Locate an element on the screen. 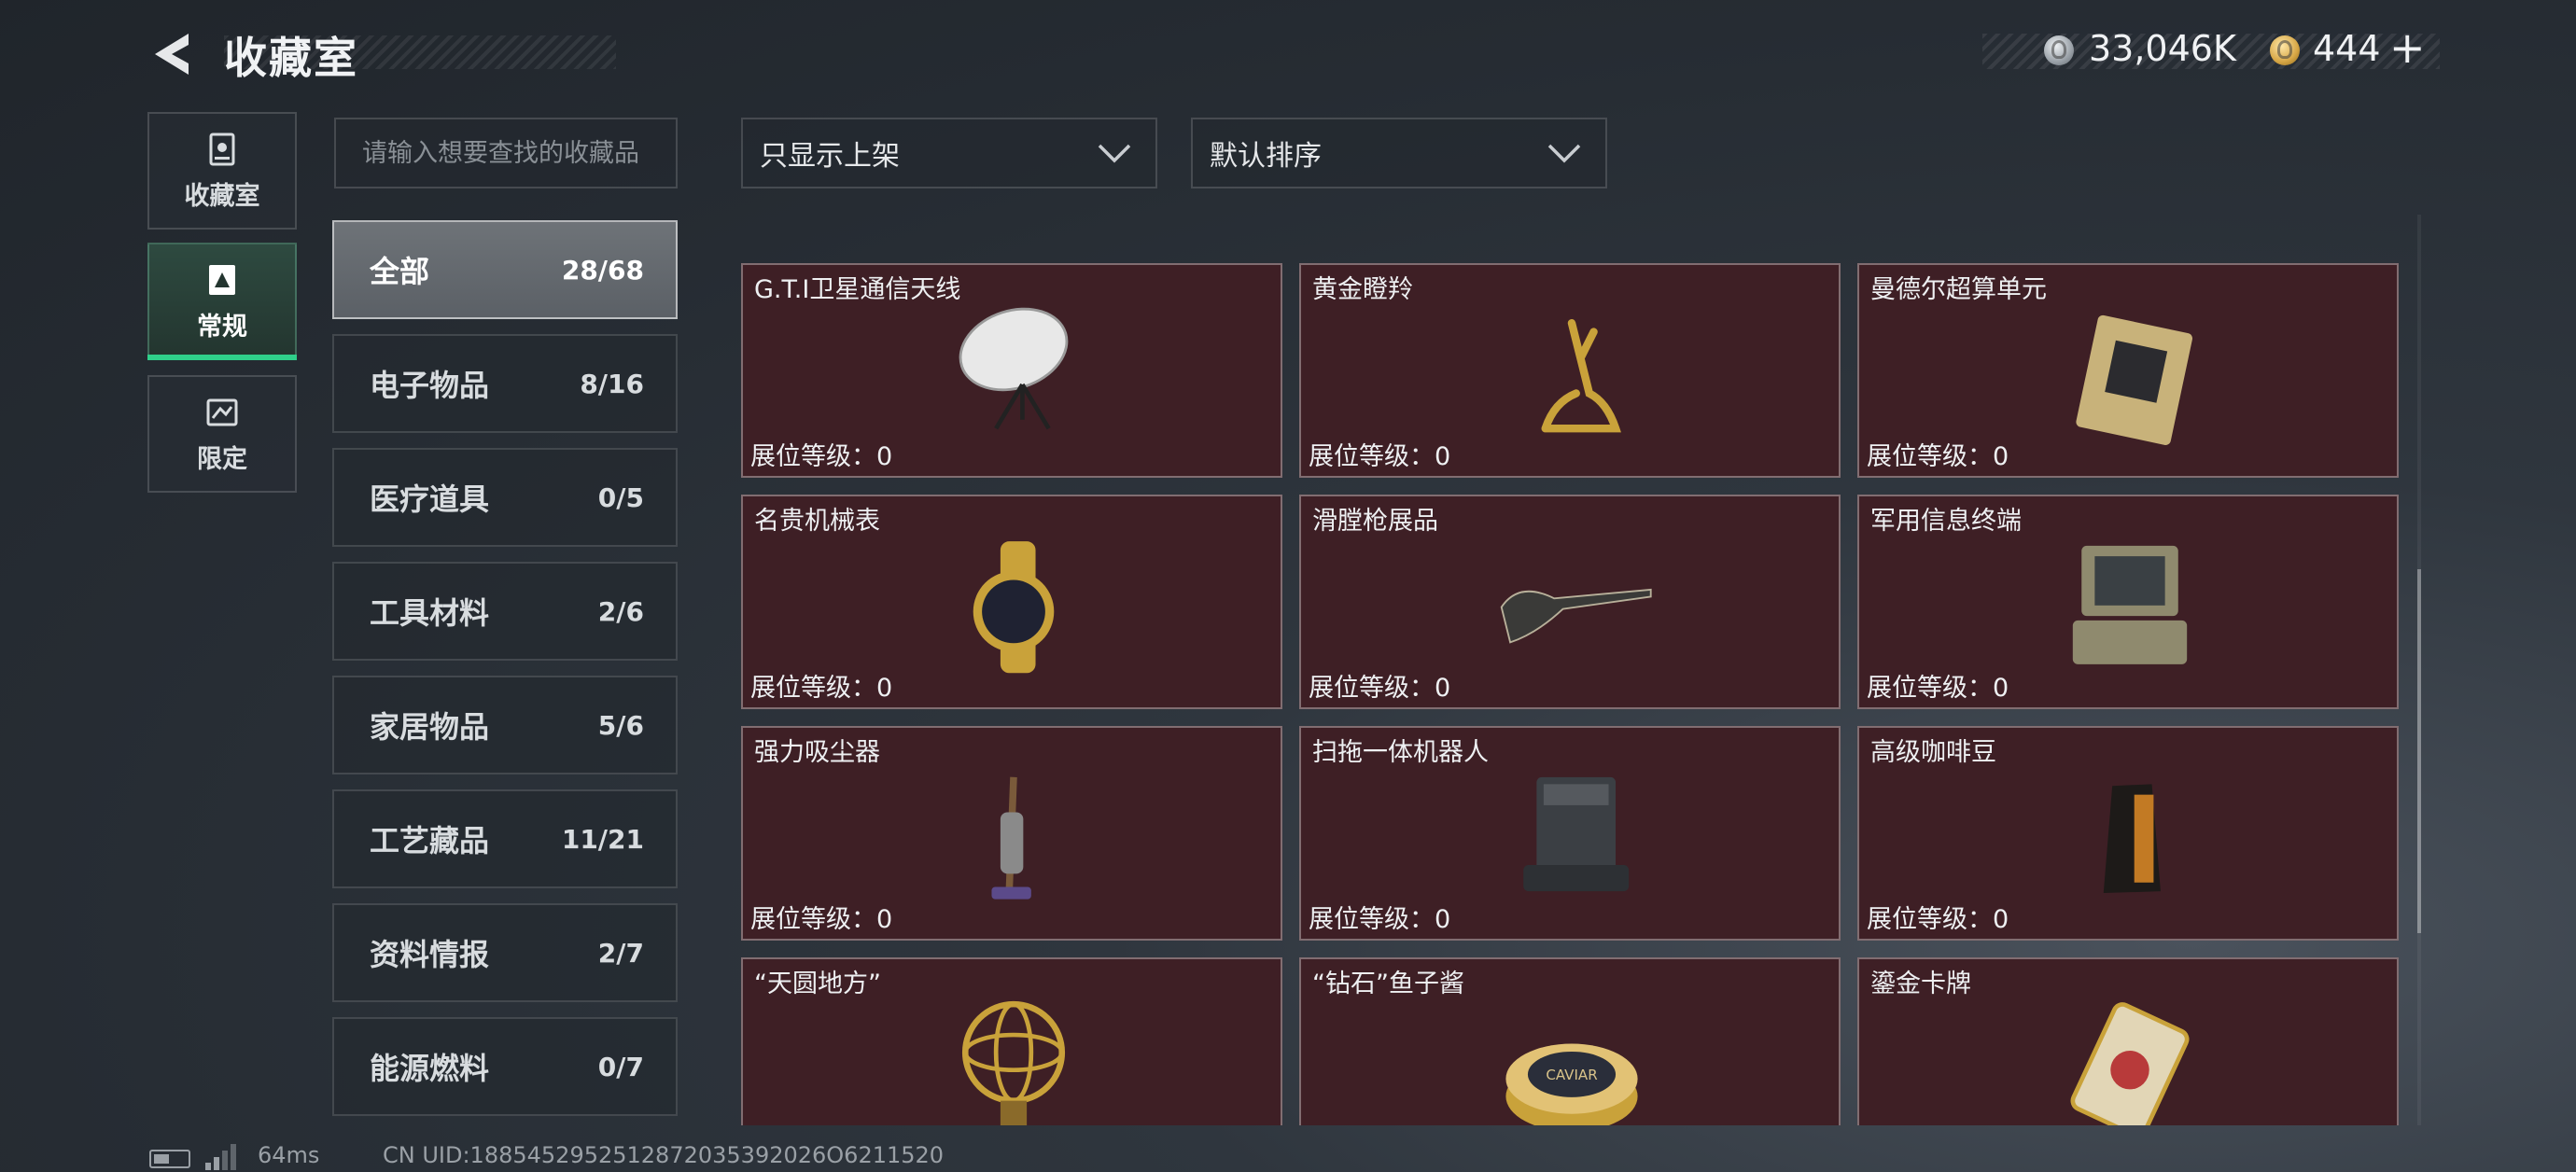 The width and height of the screenshot is (2576, 1172). item-name: “钻石”鱼子酱 is located at coordinates (1388, 984).